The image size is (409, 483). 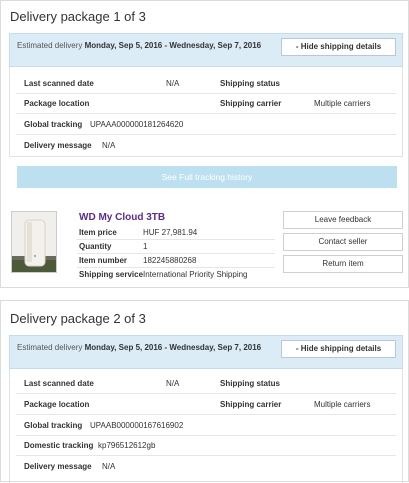 What do you see at coordinates (98, 232) in the screenshot?
I see `item-price-label: Item price` at bounding box center [98, 232].